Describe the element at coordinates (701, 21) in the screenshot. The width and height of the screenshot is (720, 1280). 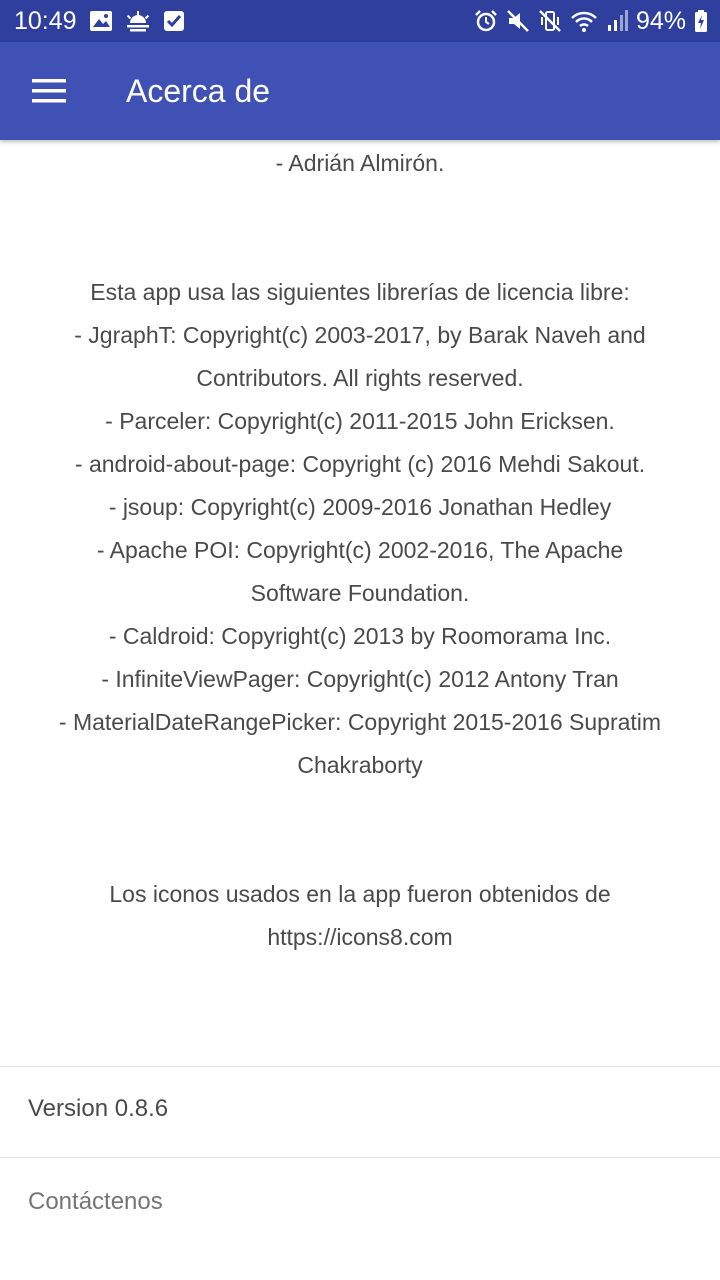
I see `battery-charging-icon` at that location.